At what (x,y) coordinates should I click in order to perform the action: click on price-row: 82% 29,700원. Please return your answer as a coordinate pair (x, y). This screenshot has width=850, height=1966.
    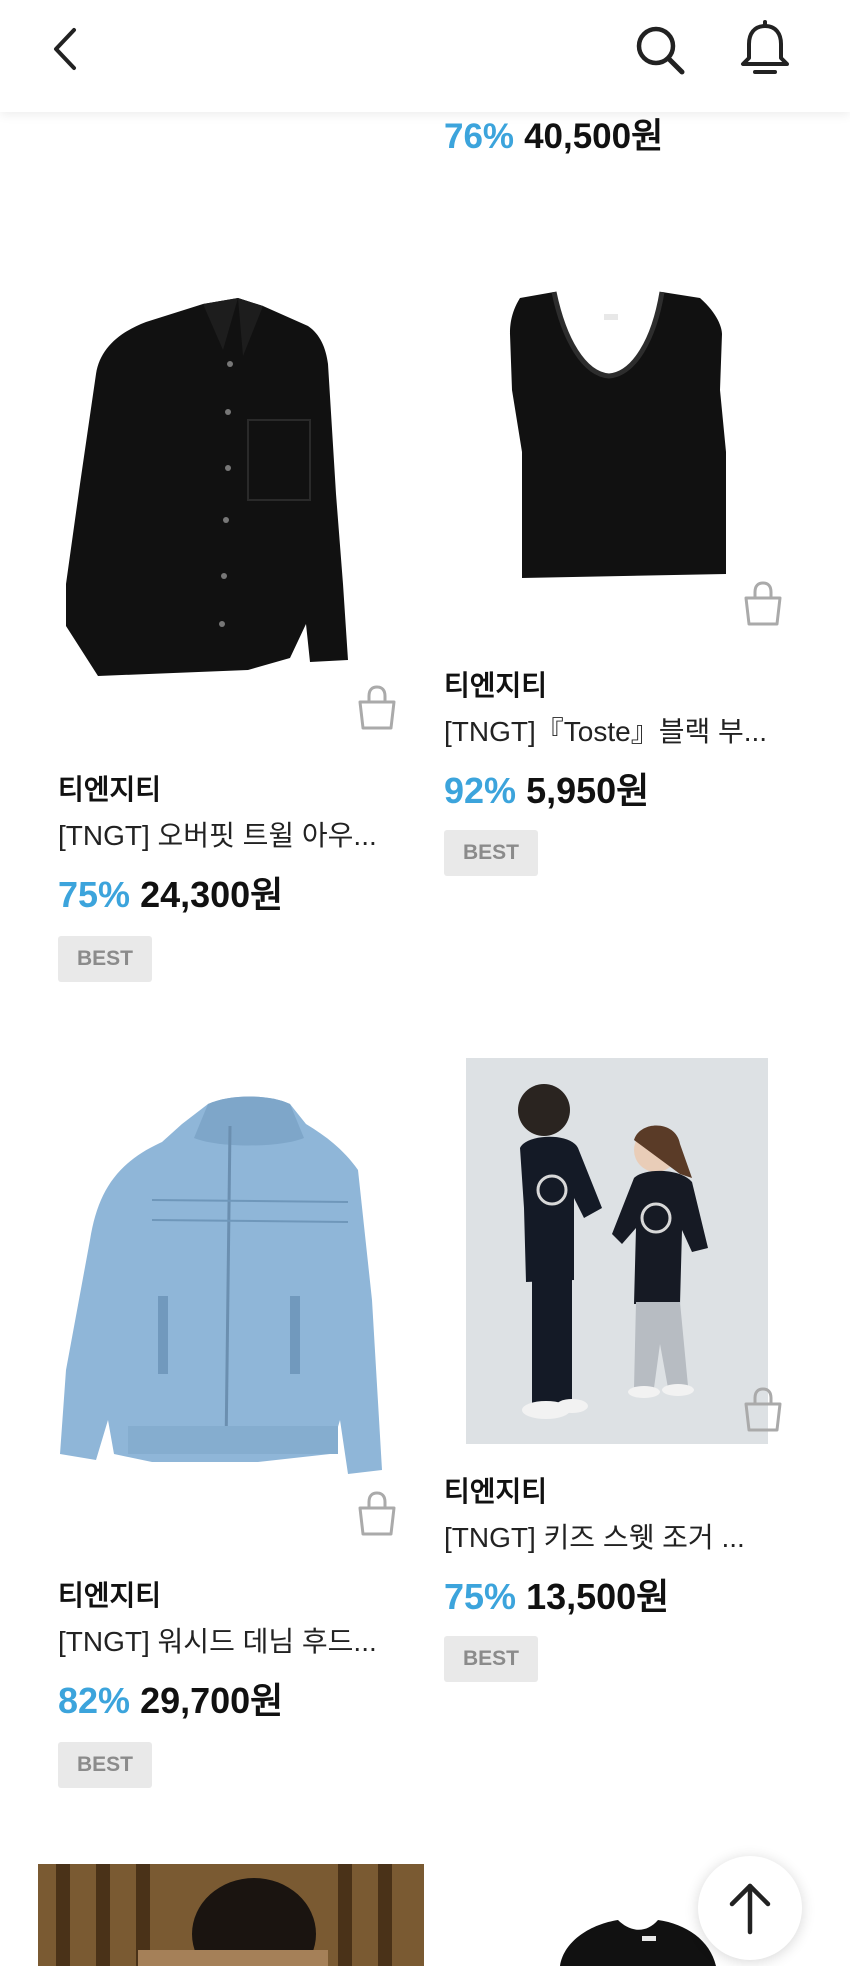
    Looking at the image, I should click on (170, 1698).